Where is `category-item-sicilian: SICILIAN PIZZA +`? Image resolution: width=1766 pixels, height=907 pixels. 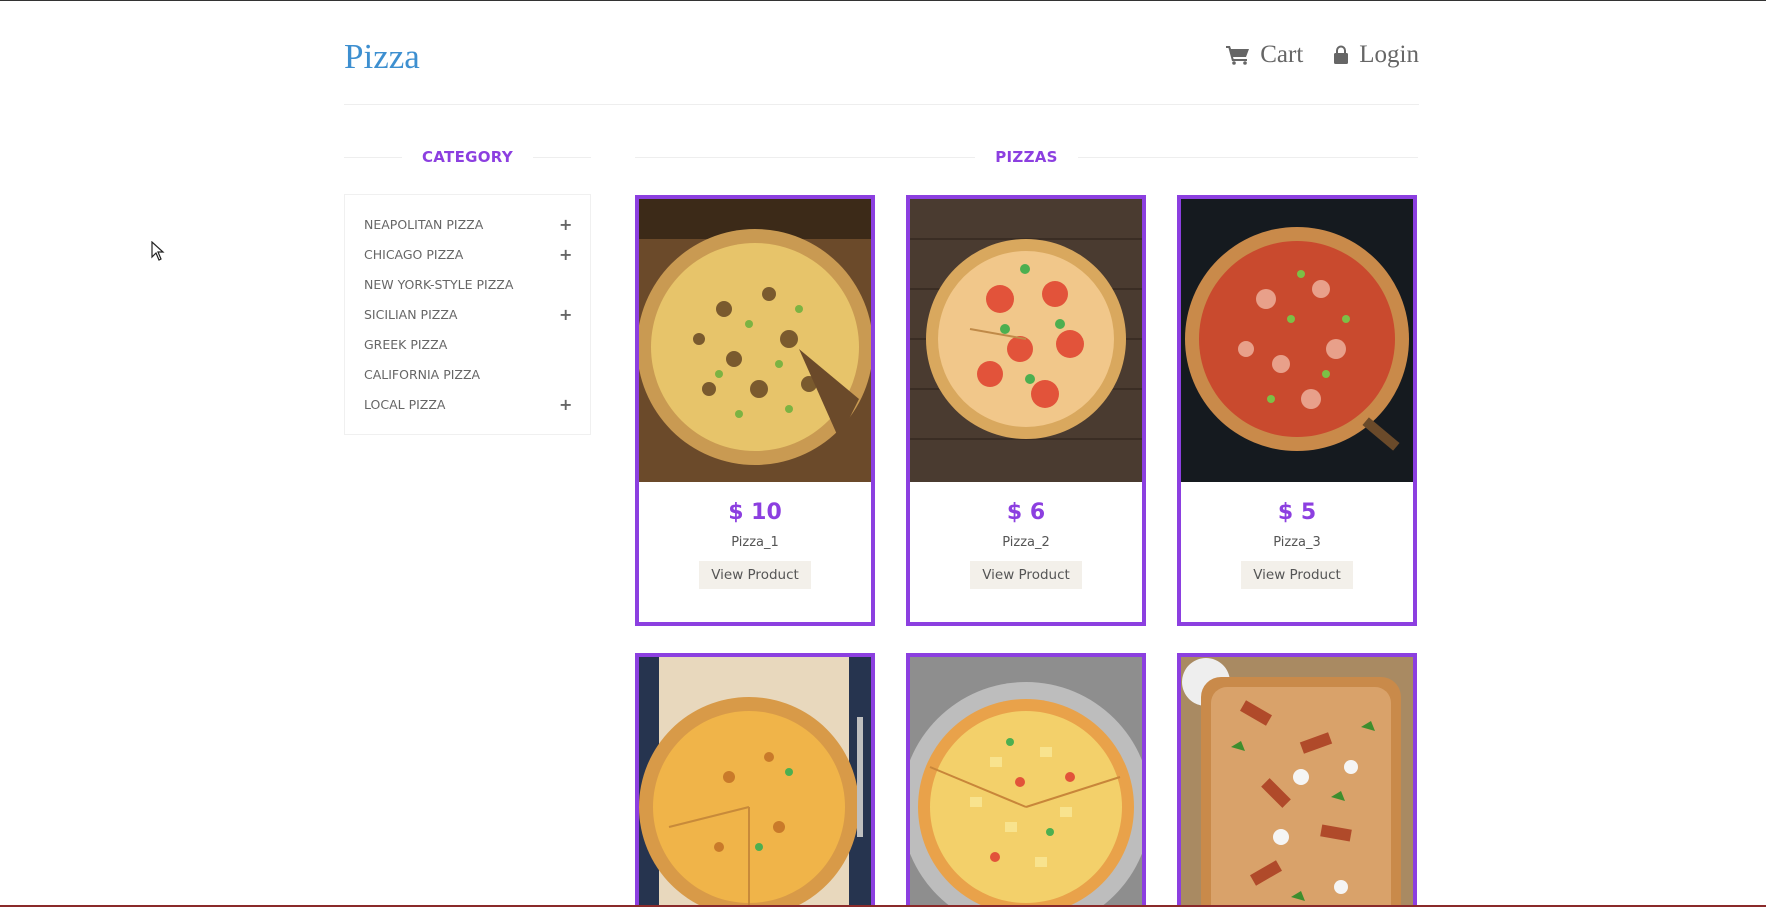 category-item-sicilian: SICILIAN PIZZA + is located at coordinates (468, 314).